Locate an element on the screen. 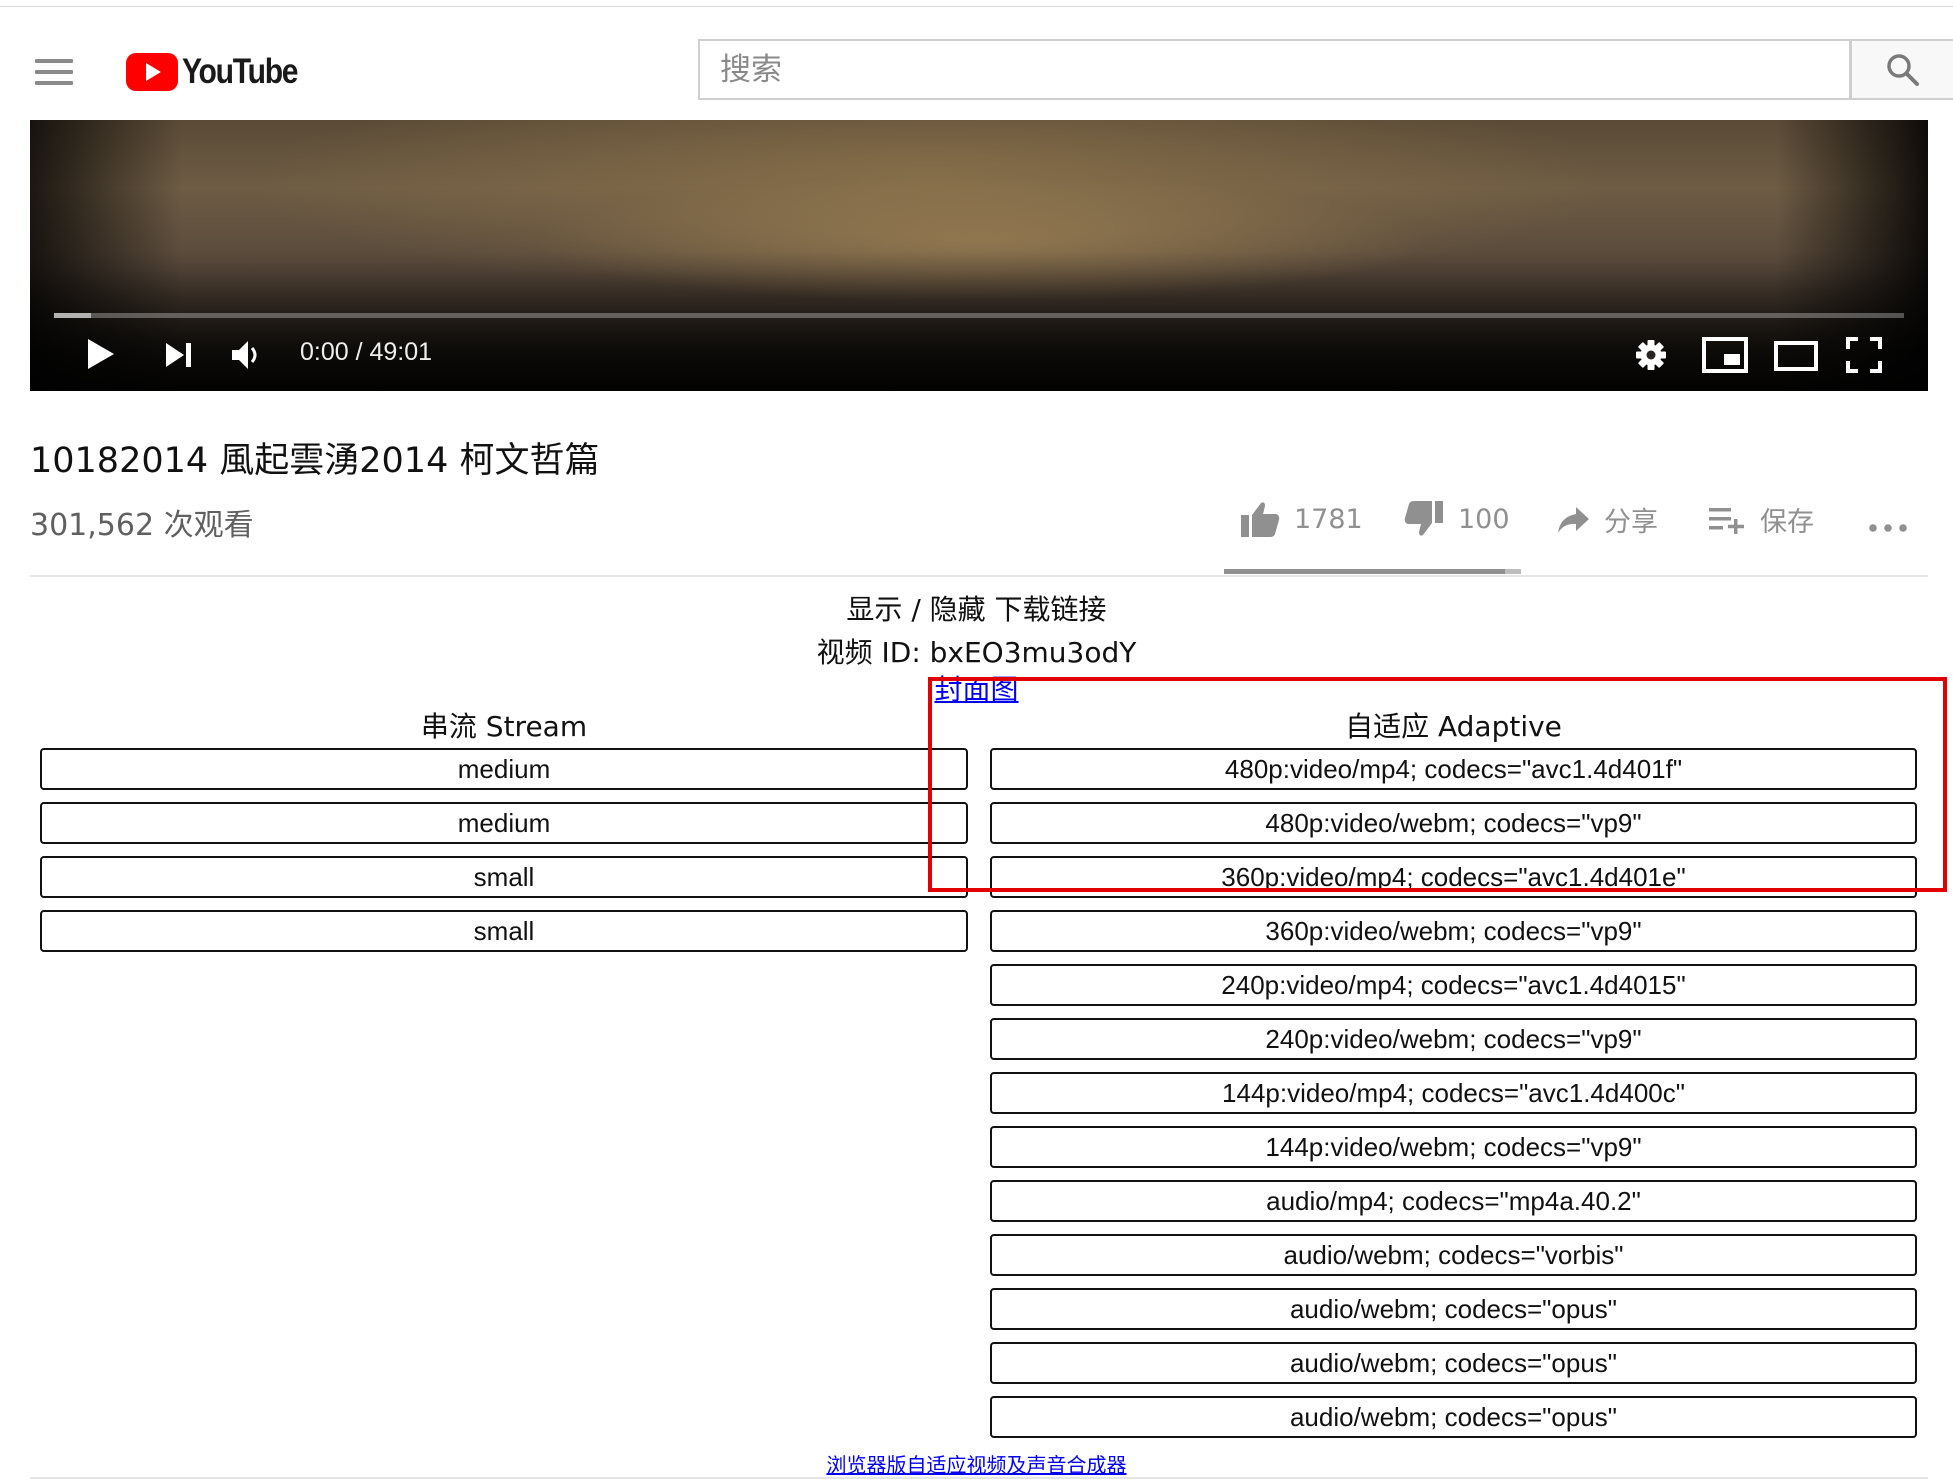  adaptive-merger-link: 浏览器版自适应视频及声音合成器 is located at coordinates (977, 1465).